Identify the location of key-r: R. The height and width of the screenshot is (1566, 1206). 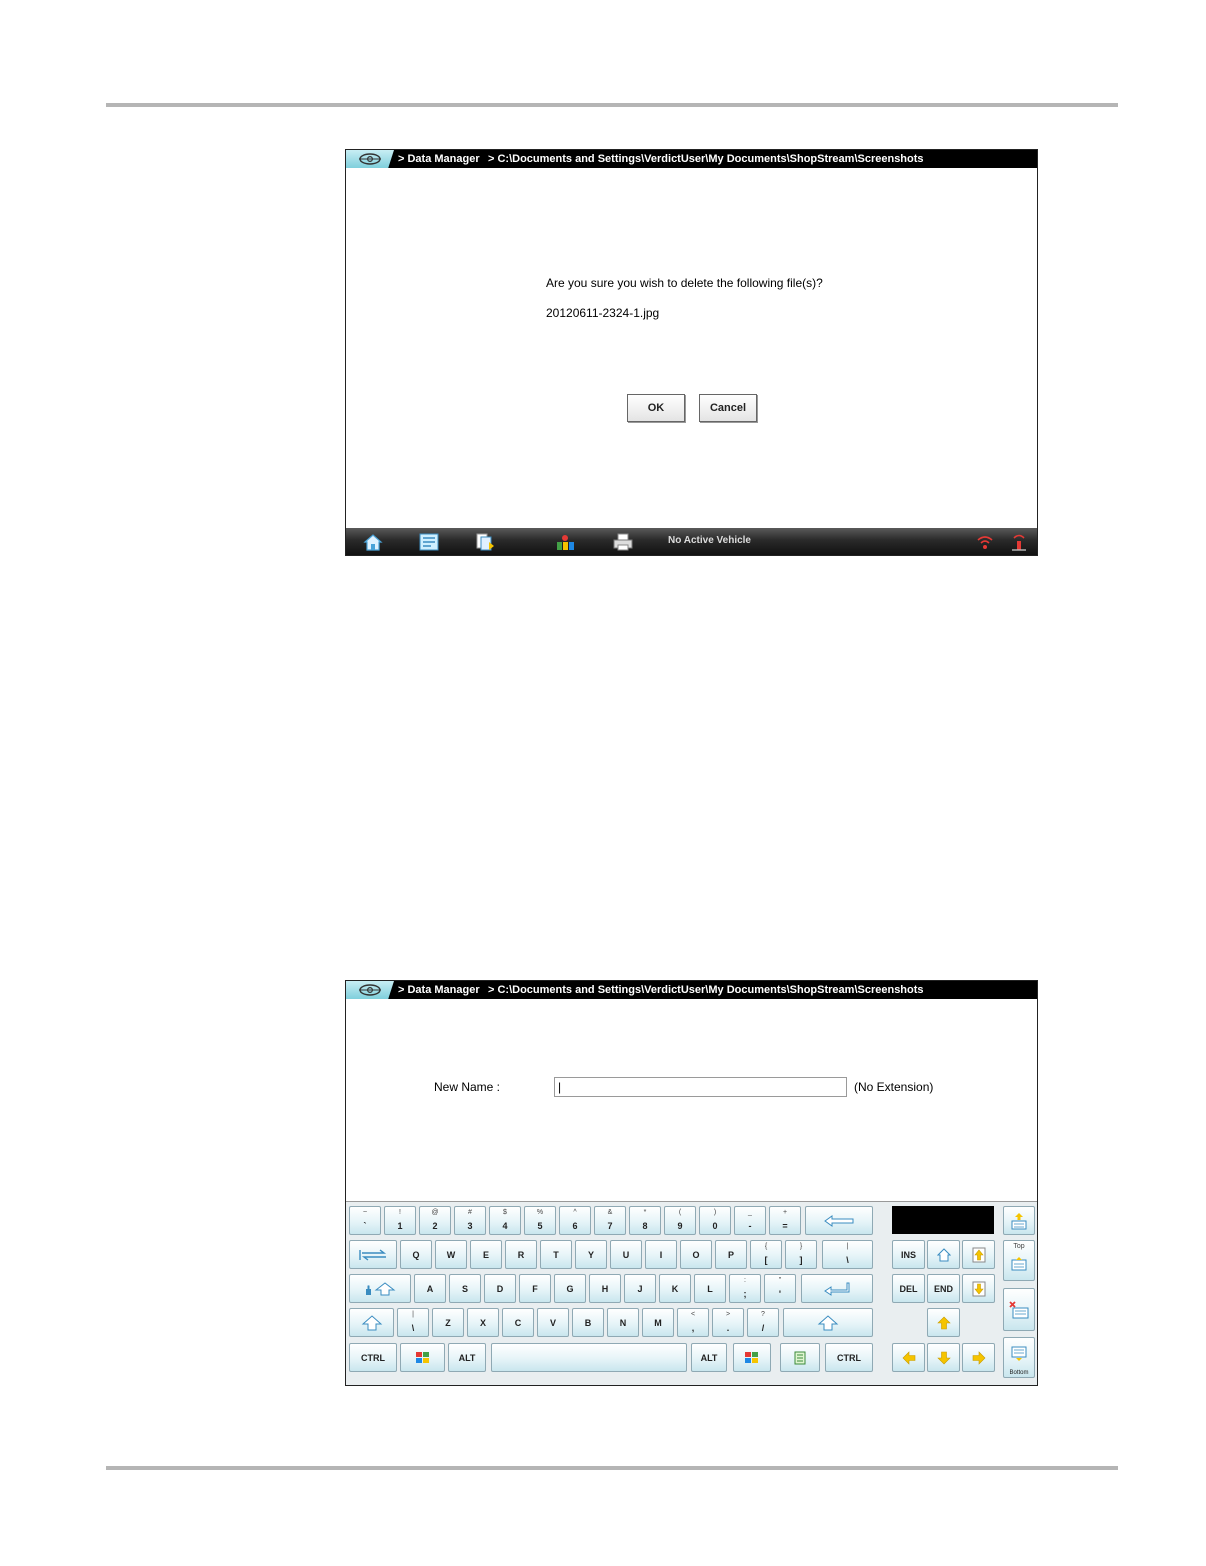
(521, 1254).